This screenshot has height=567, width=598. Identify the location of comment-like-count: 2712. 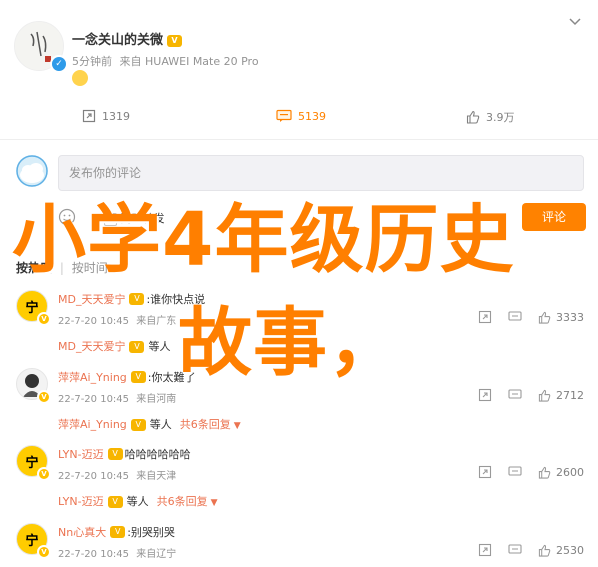
(570, 395).